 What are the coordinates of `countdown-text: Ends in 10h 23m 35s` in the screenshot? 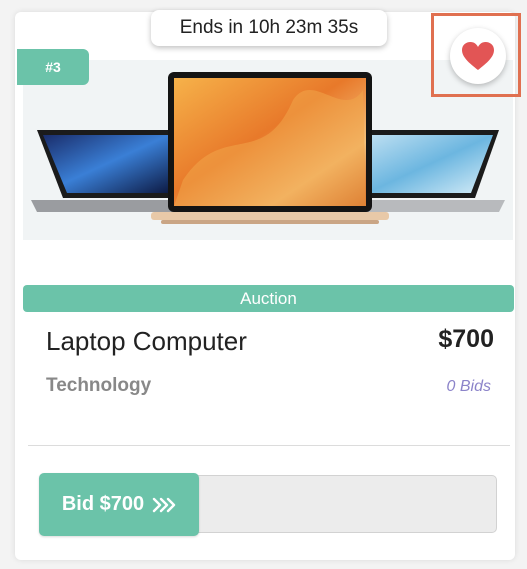 It's located at (269, 27).